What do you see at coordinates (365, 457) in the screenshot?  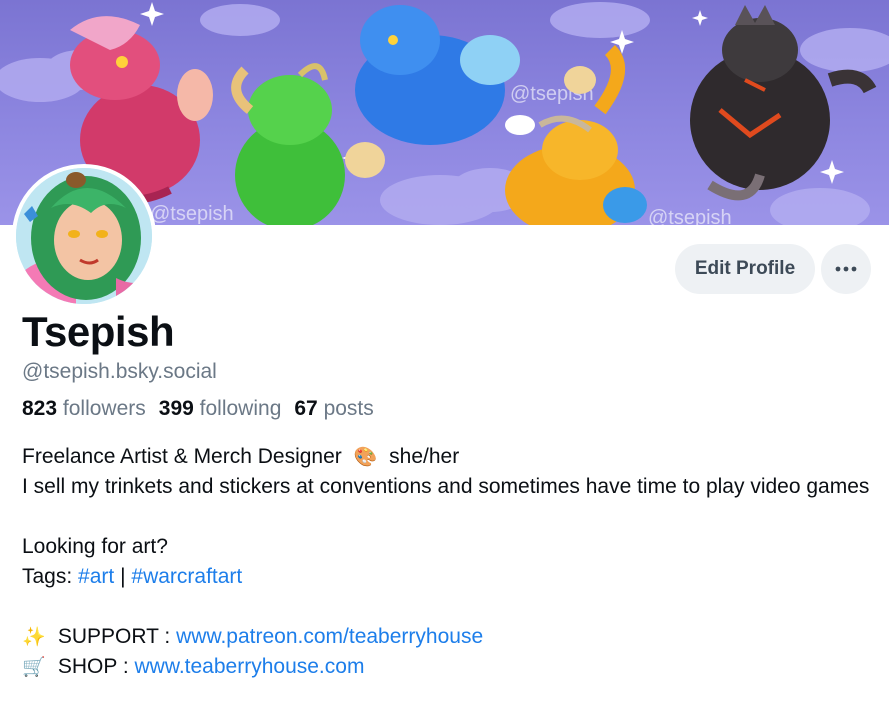 I see `palette-icon: 🎨` at bounding box center [365, 457].